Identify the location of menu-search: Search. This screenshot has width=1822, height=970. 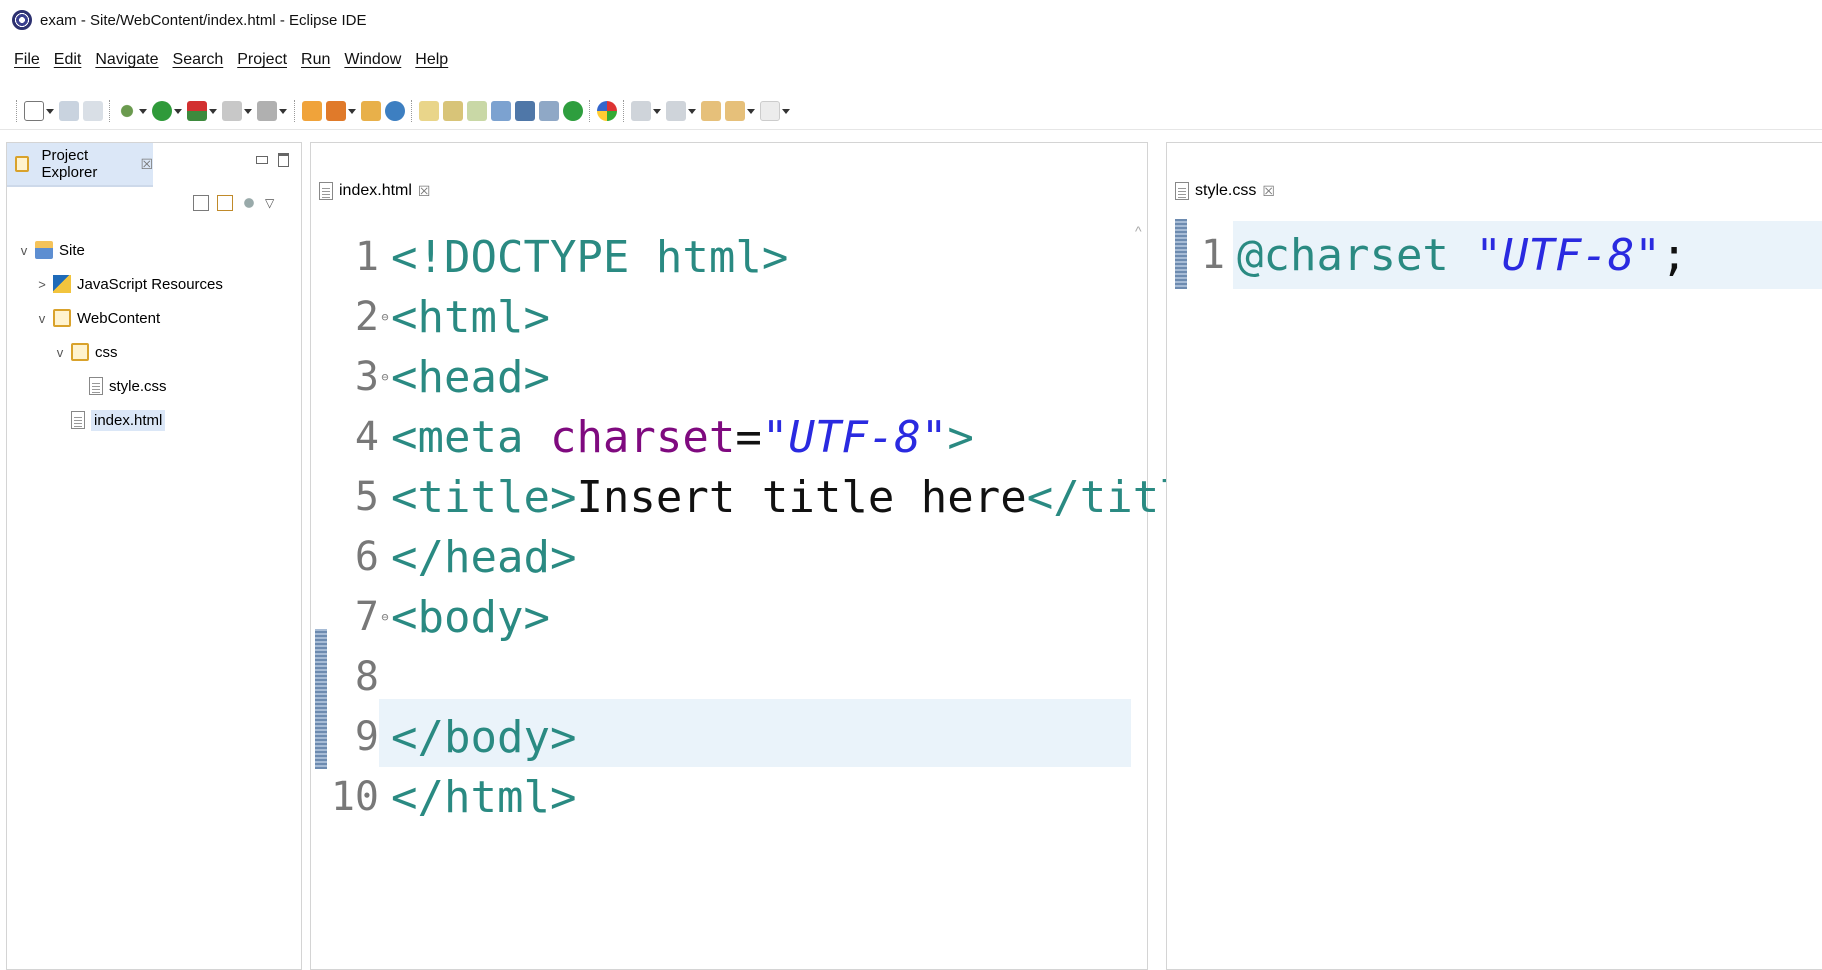
(198, 60).